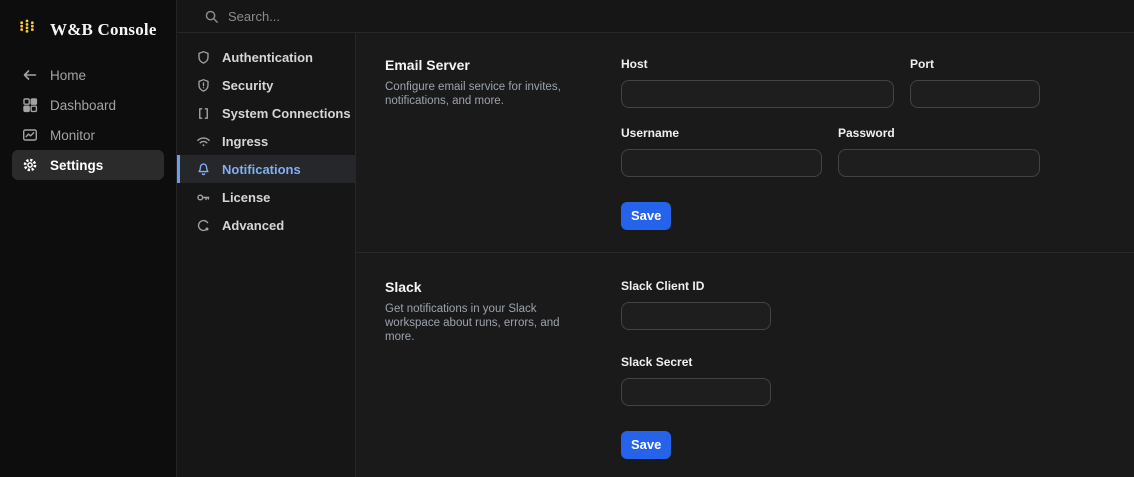 This screenshot has width=1134, height=477. I want to click on main-nav: Home Dashboard Monitor Settings, so click(88, 120).